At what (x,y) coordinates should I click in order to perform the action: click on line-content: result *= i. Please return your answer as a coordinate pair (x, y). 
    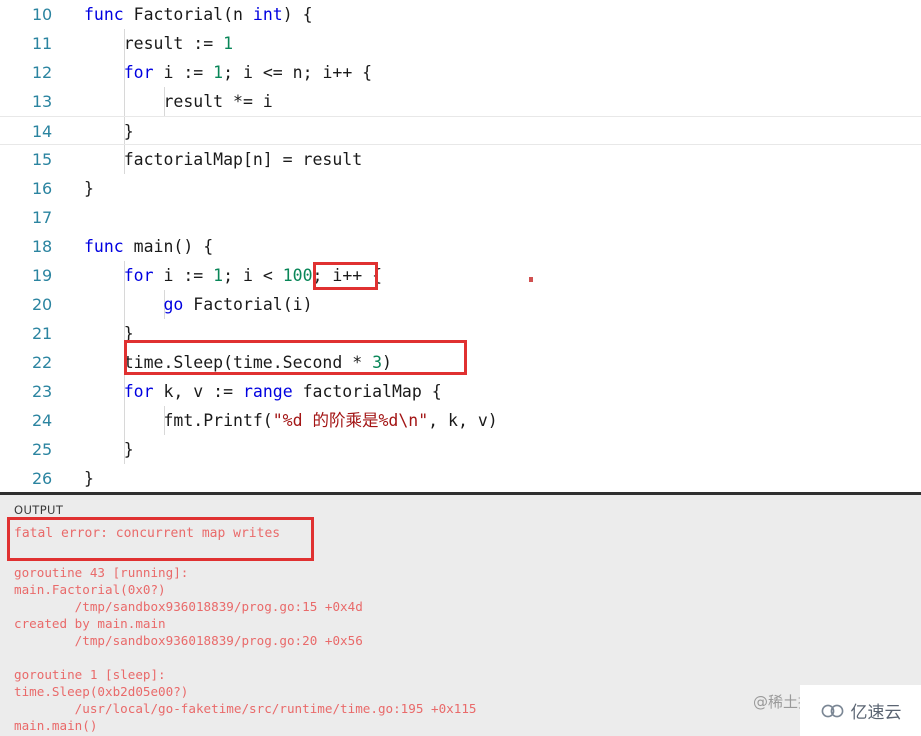
    Looking at the image, I should click on (178, 101).